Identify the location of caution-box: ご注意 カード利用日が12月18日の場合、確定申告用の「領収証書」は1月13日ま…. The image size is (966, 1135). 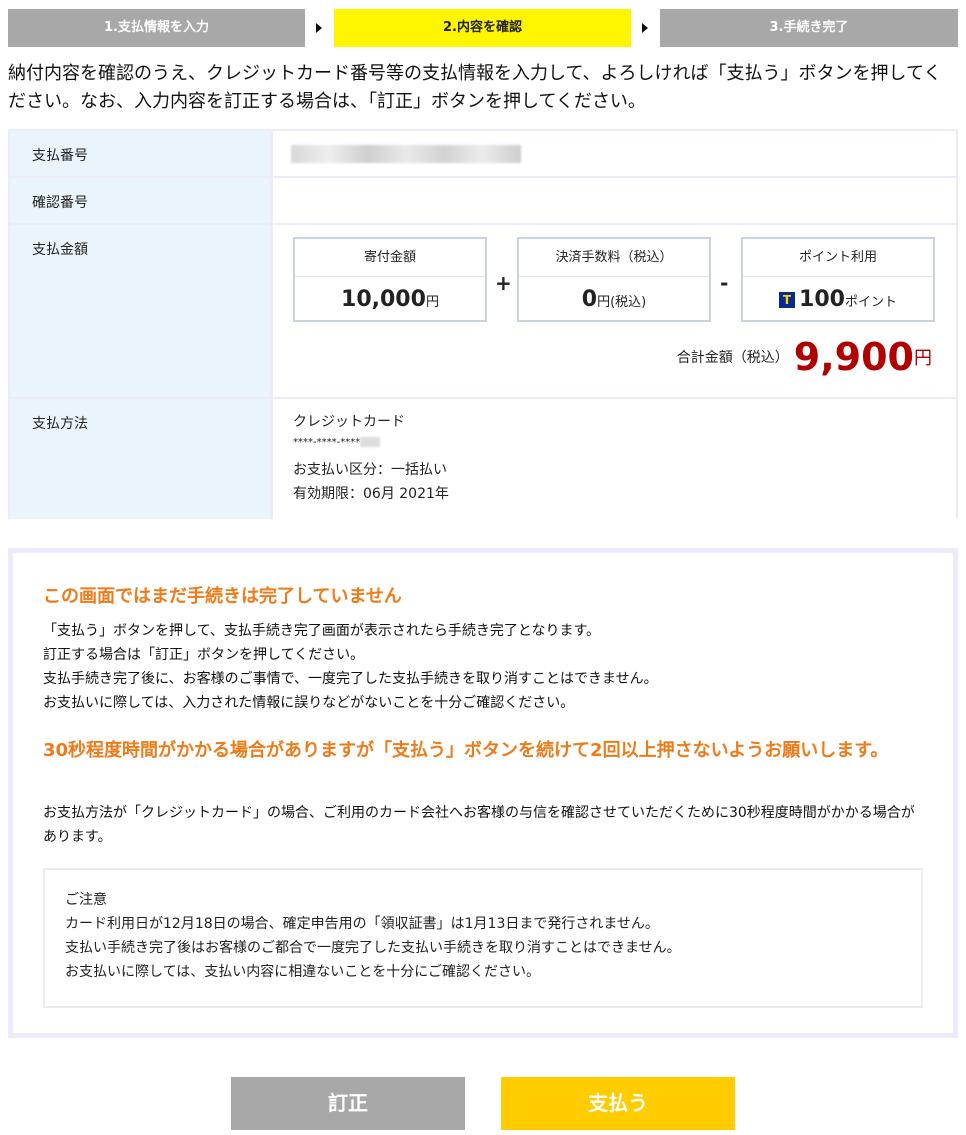
(483, 938).